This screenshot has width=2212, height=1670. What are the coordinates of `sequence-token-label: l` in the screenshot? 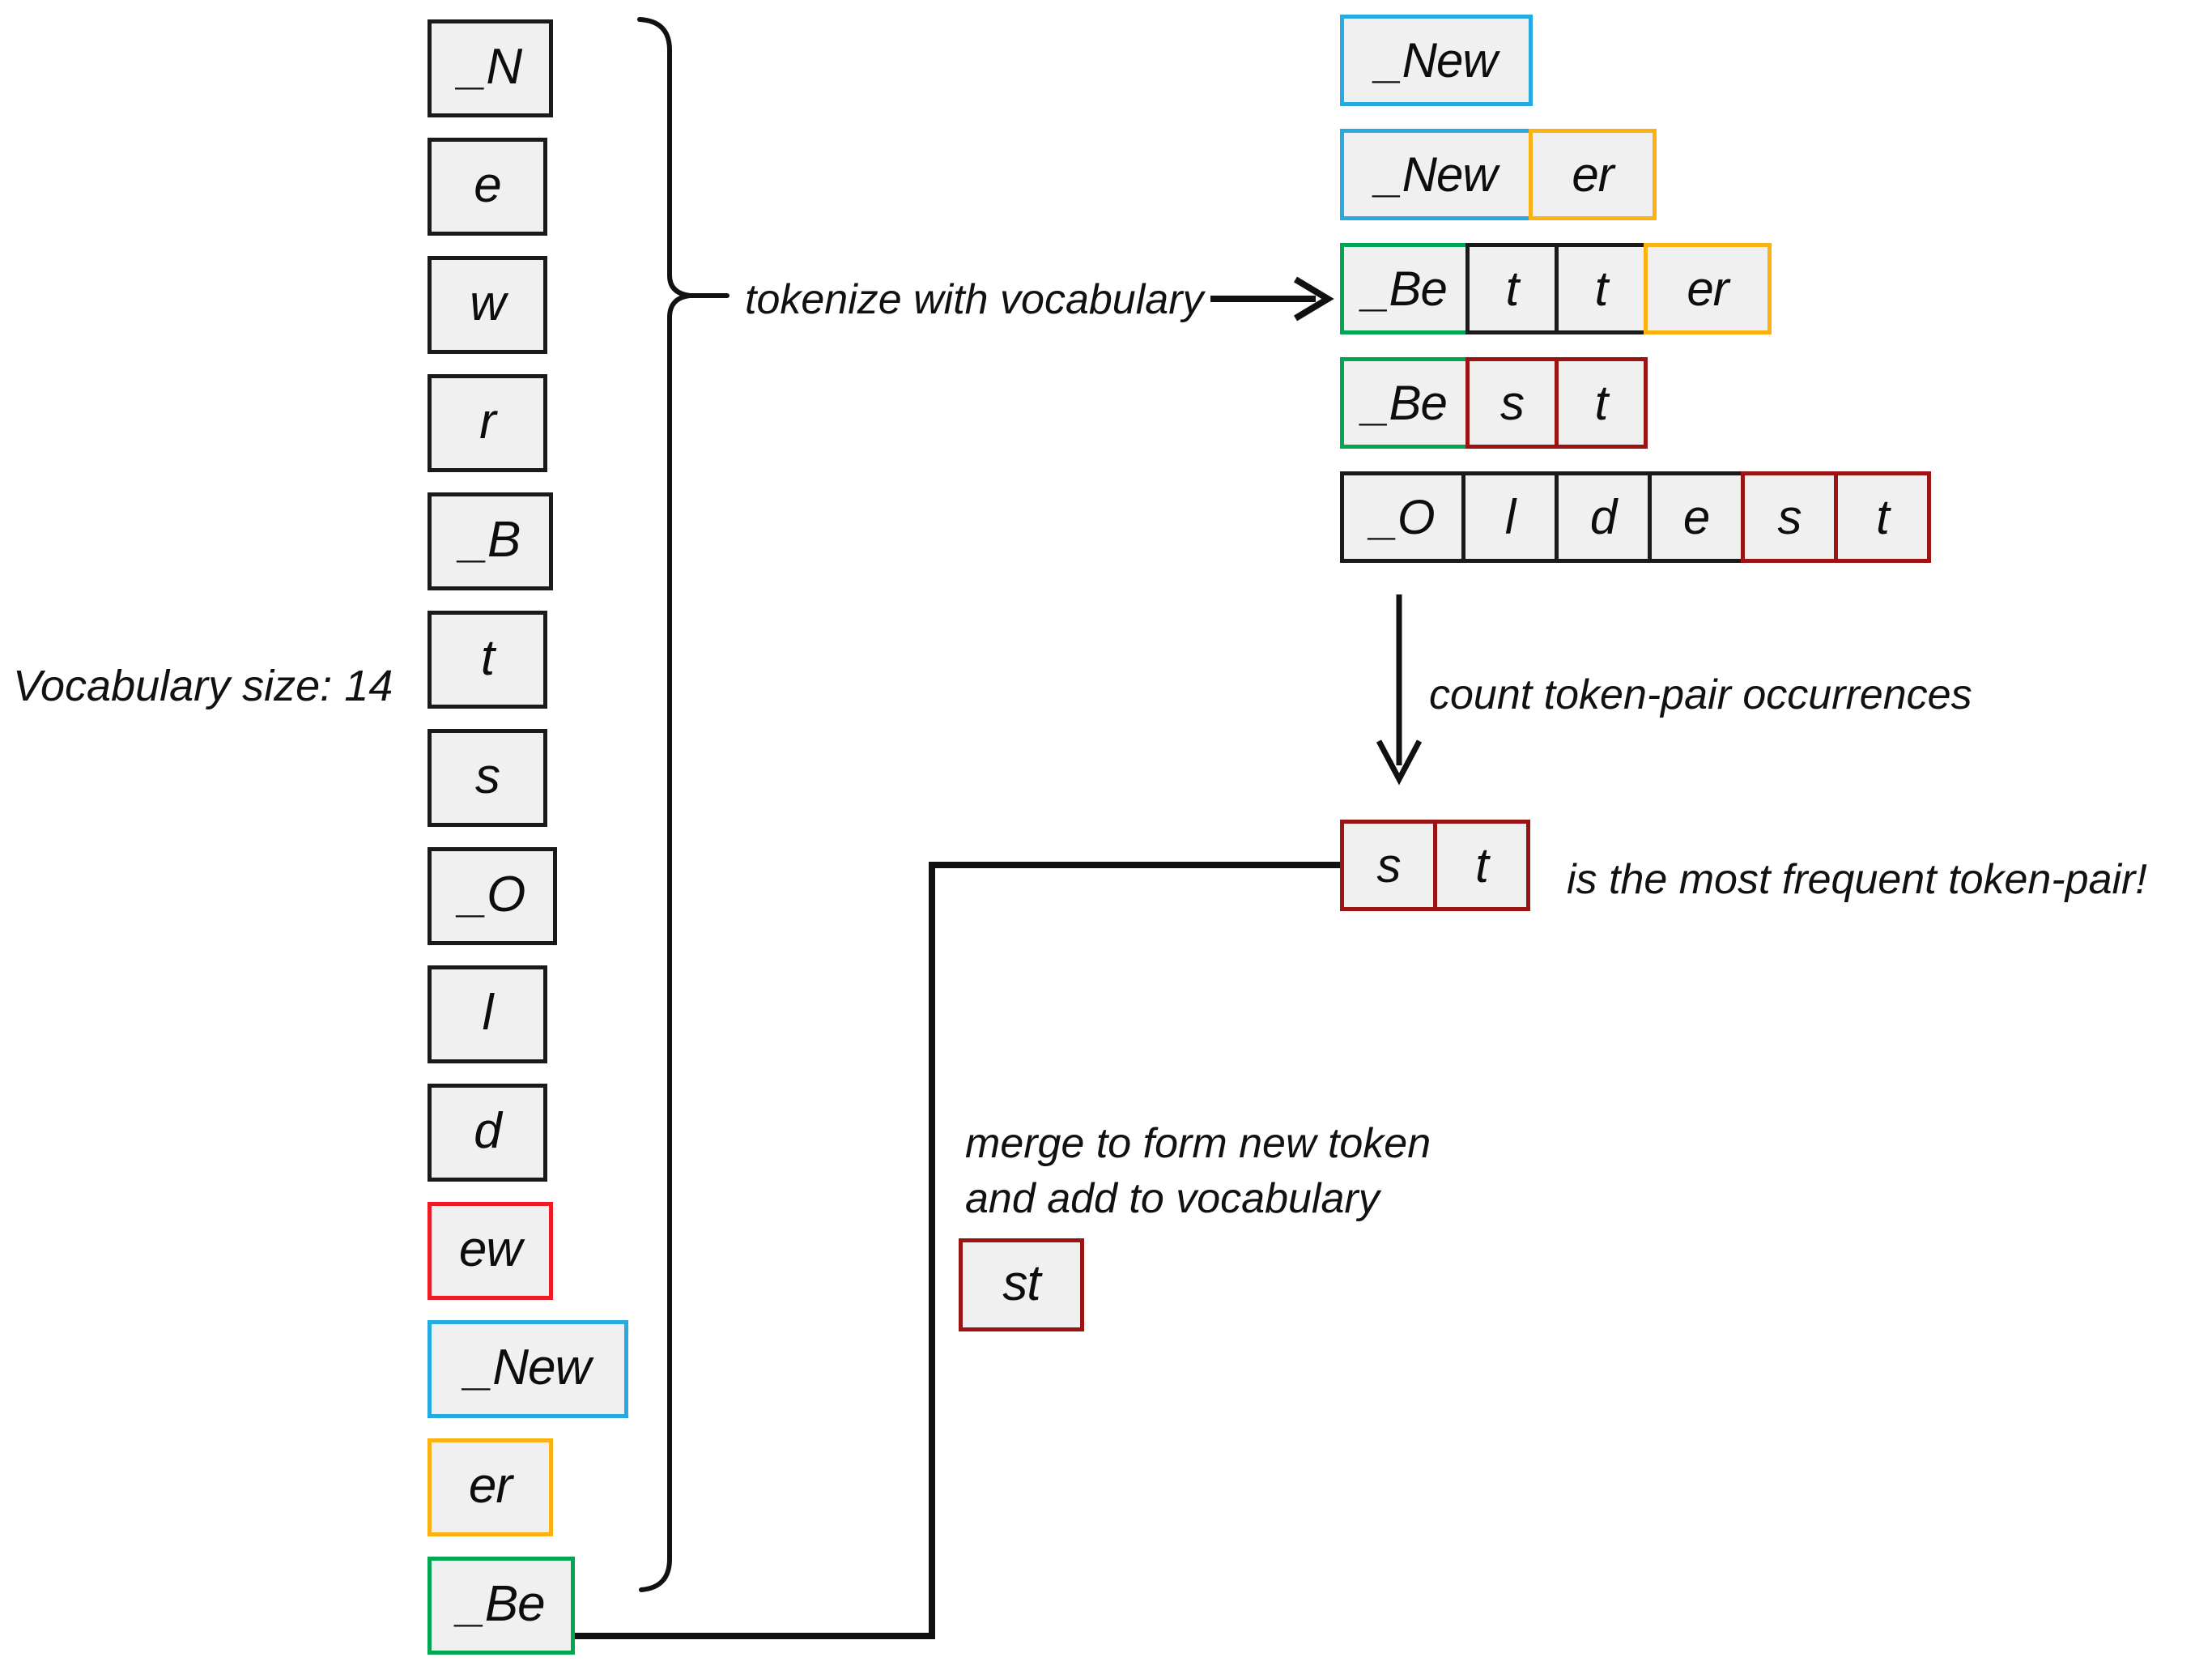 It's located at (1510, 516).